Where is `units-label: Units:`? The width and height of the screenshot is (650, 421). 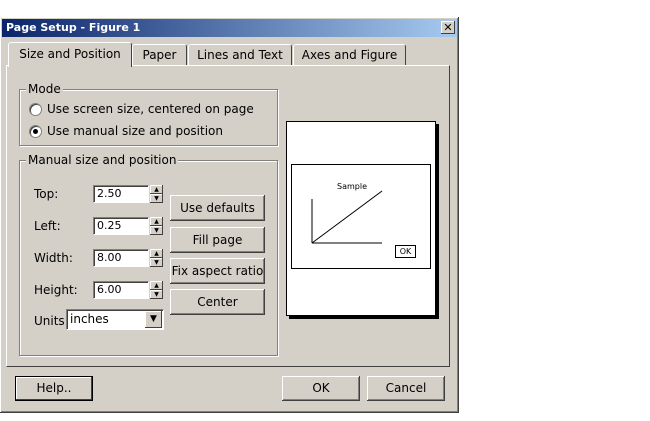 units-label: Units: is located at coordinates (51, 321).